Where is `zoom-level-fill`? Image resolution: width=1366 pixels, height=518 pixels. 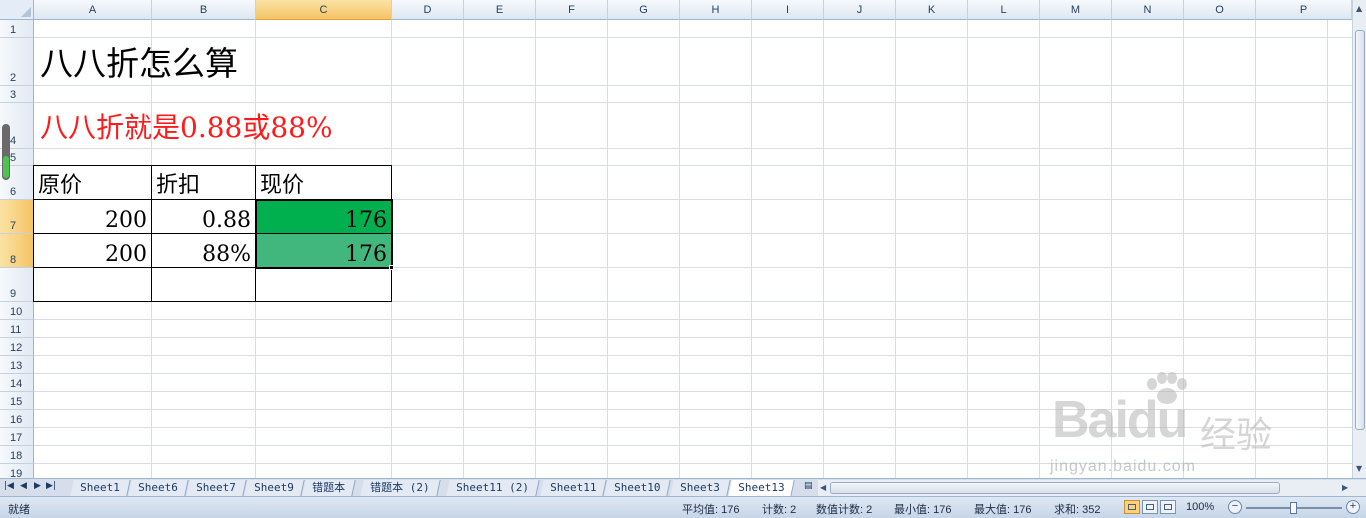
zoom-level-fill is located at coordinates (6, 167).